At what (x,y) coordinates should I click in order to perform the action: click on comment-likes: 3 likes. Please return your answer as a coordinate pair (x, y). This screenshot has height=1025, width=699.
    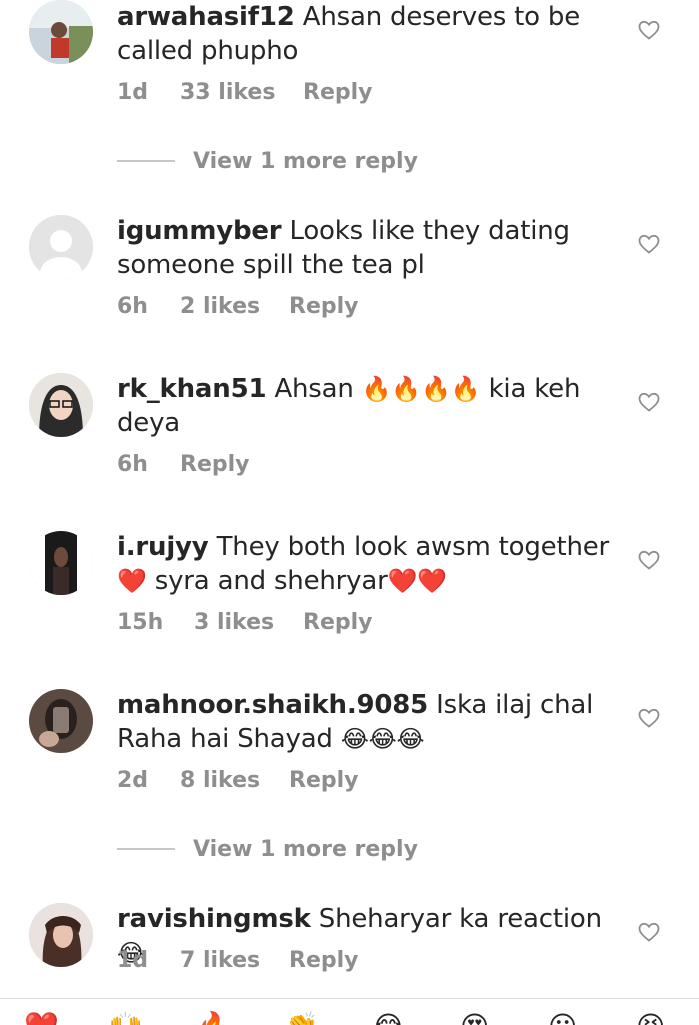
    Looking at the image, I should click on (248, 625).